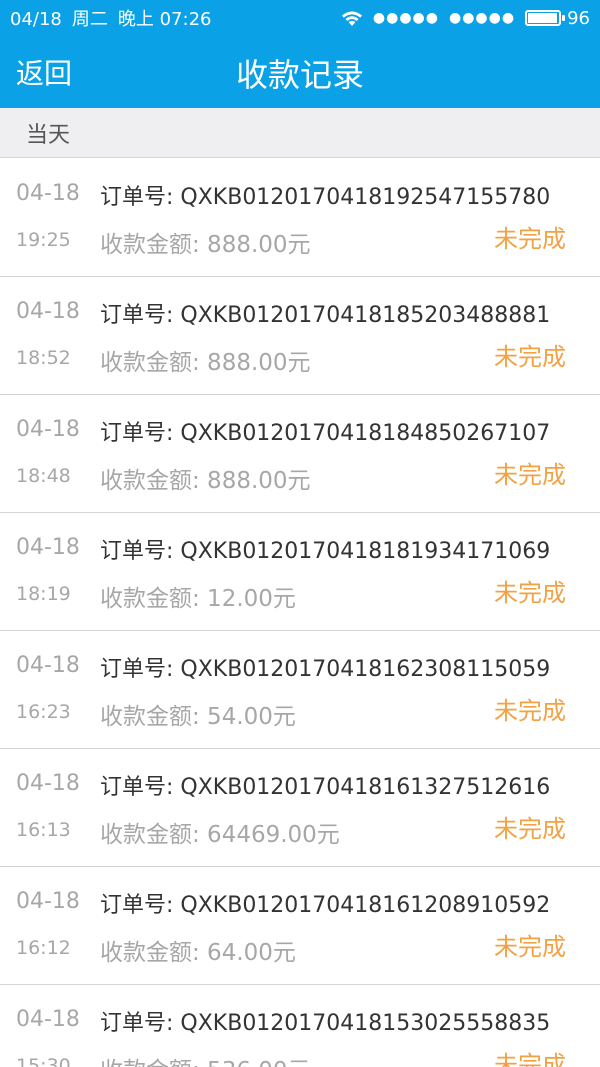 The image size is (600, 1067). What do you see at coordinates (325, 433) in the screenshot?
I see `record-order-number: 订单号: QXKB012017041818485026710​7` at bounding box center [325, 433].